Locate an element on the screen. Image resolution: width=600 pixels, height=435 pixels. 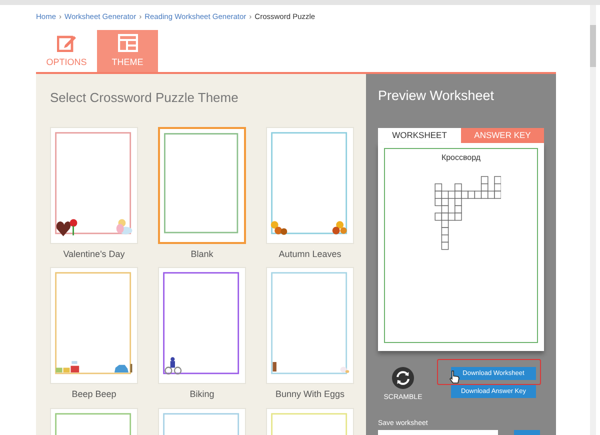
edit-icon is located at coordinates (66, 43).